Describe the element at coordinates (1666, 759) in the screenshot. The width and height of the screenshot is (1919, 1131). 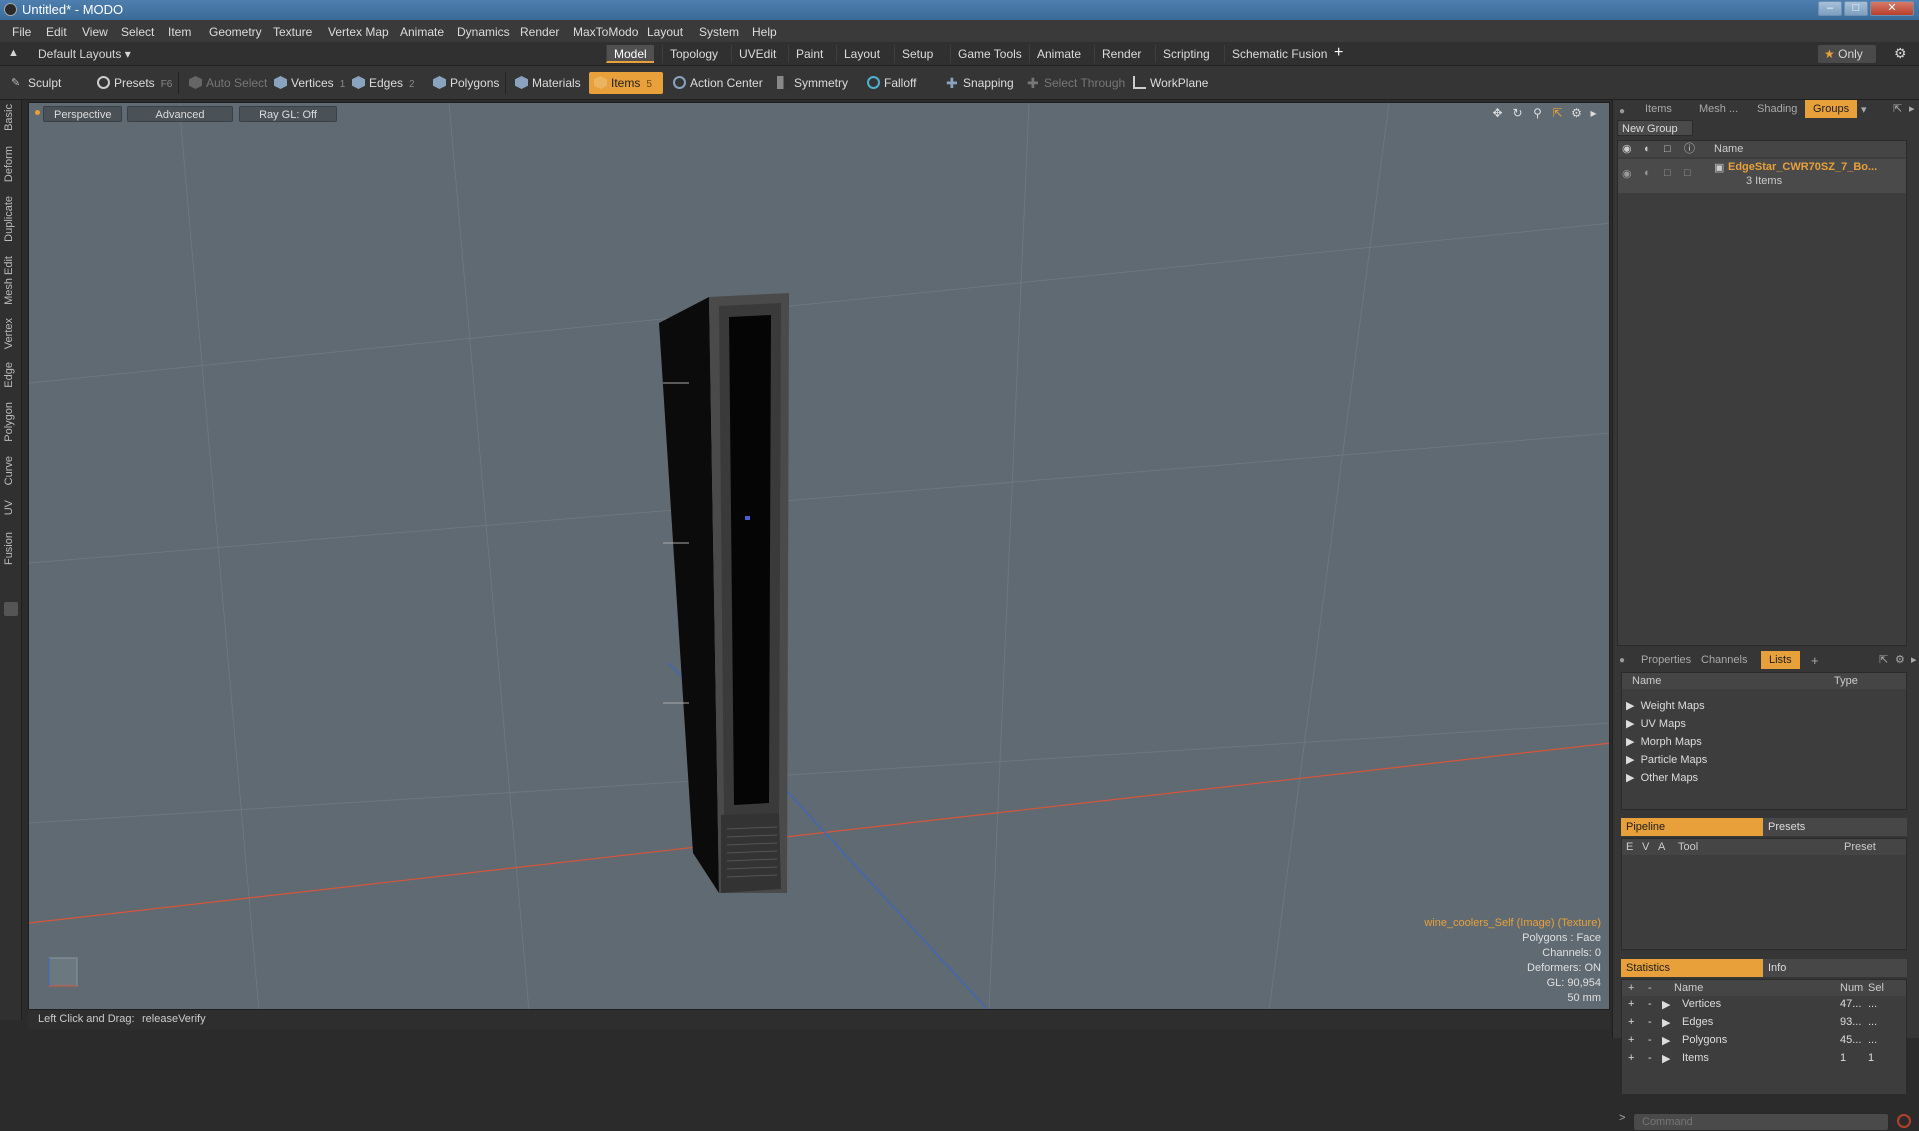
I see `list-item: ▶ Particle Maps` at that location.